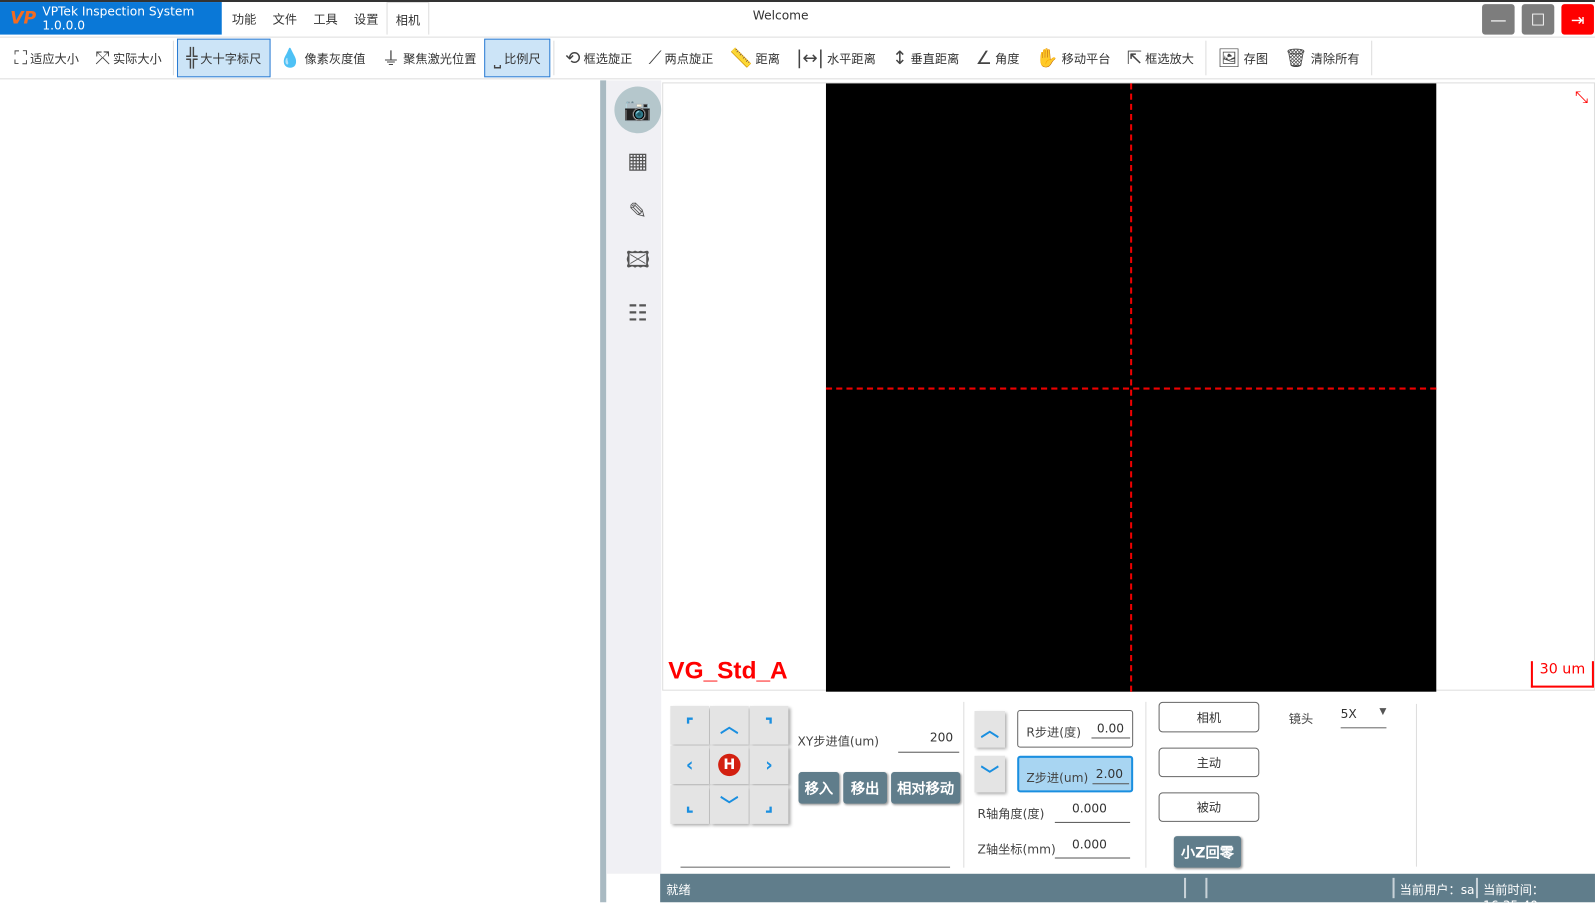  What do you see at coordinates (284, 18) in the screenshot?
I see `menu-file: 文件` at bounding box center [284, 18].